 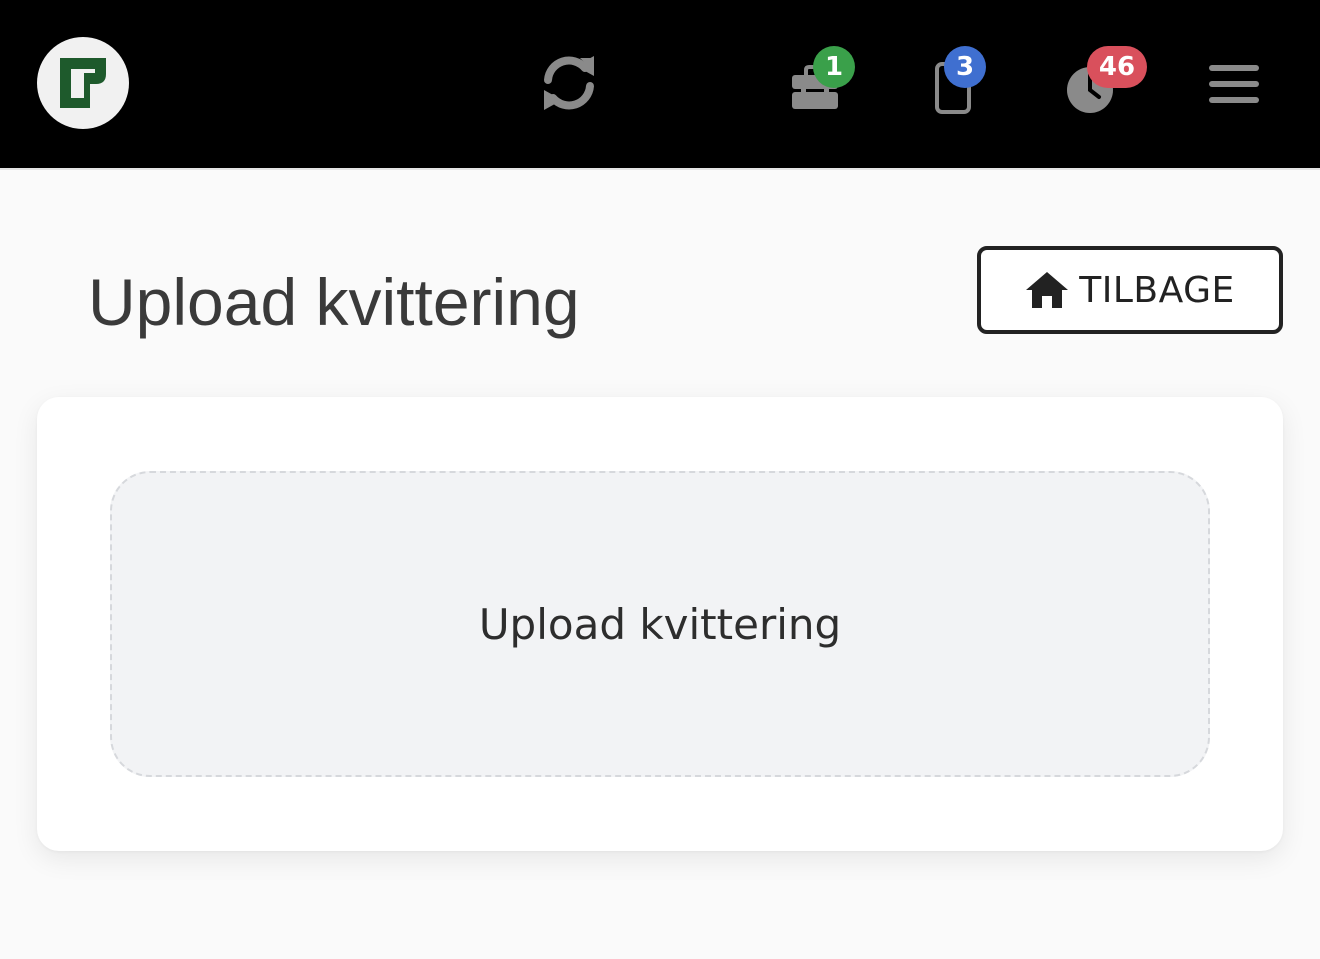 I want to click on menu-button, so click(x=1234, y=84).